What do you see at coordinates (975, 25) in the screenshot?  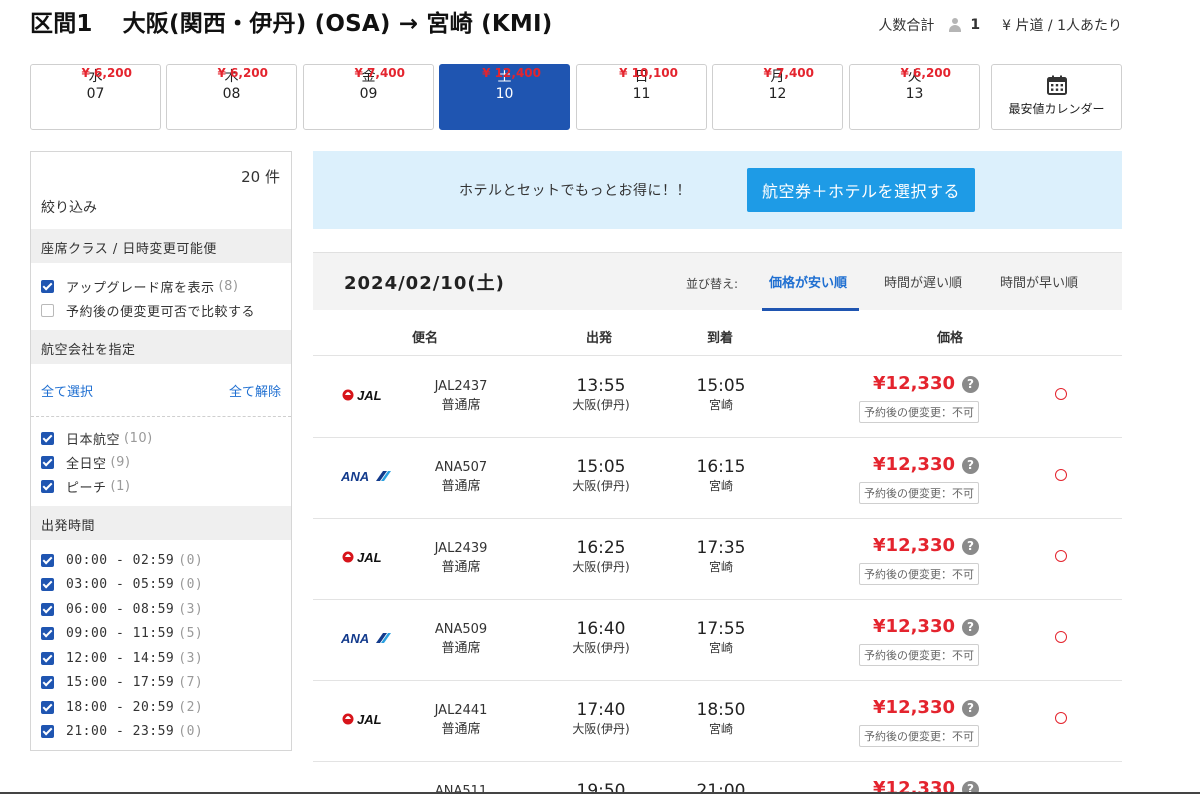 I see `pax-count: 1` at bounding box center [975, 25].